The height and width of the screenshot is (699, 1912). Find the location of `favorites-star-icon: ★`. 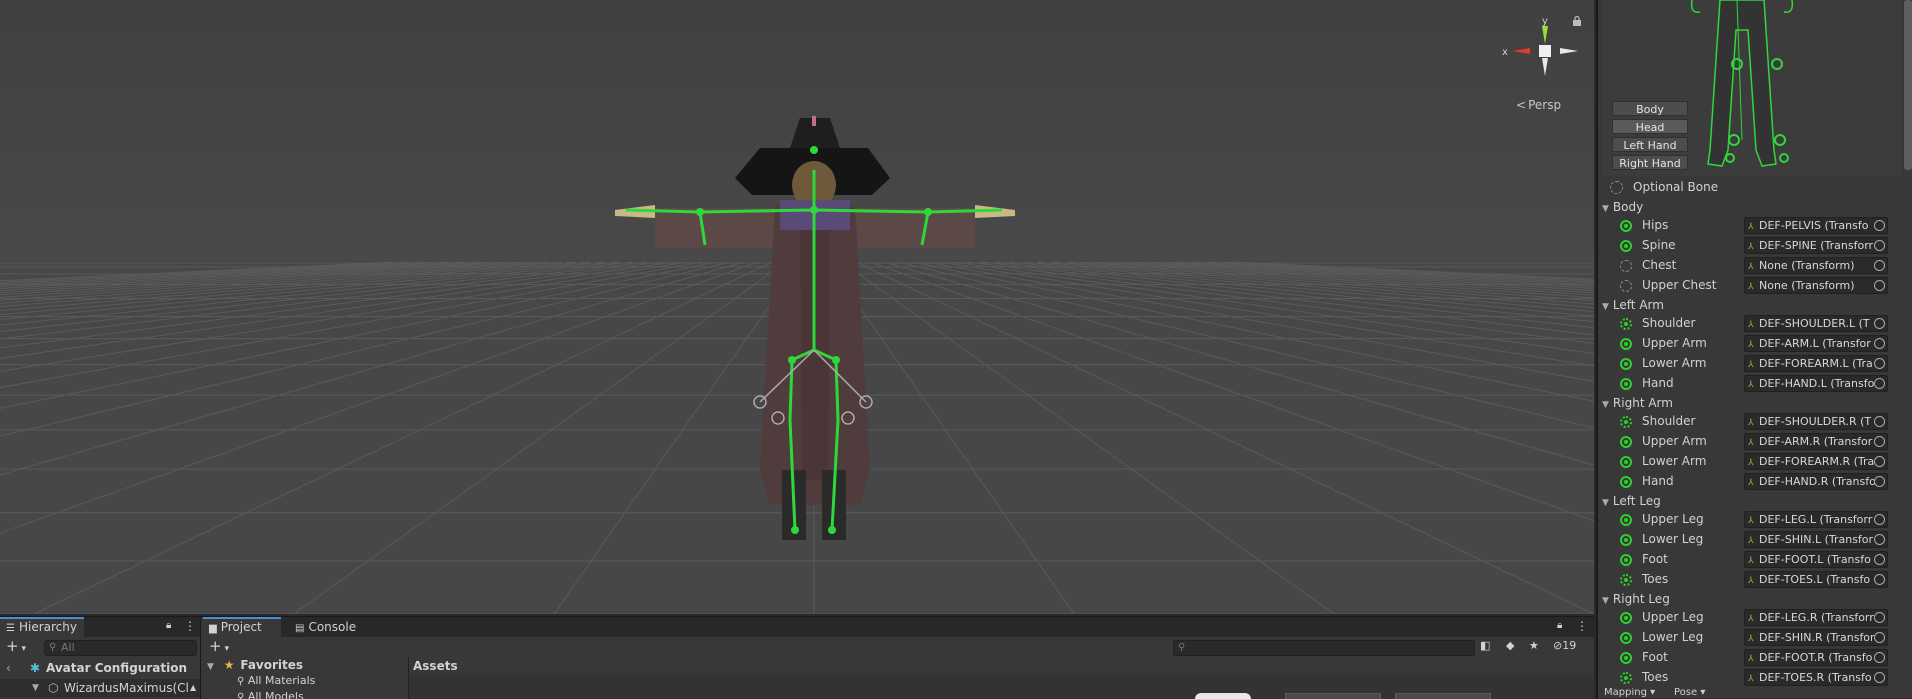

favorites-star-icon: ★ is located at coordinates (1534, 645).